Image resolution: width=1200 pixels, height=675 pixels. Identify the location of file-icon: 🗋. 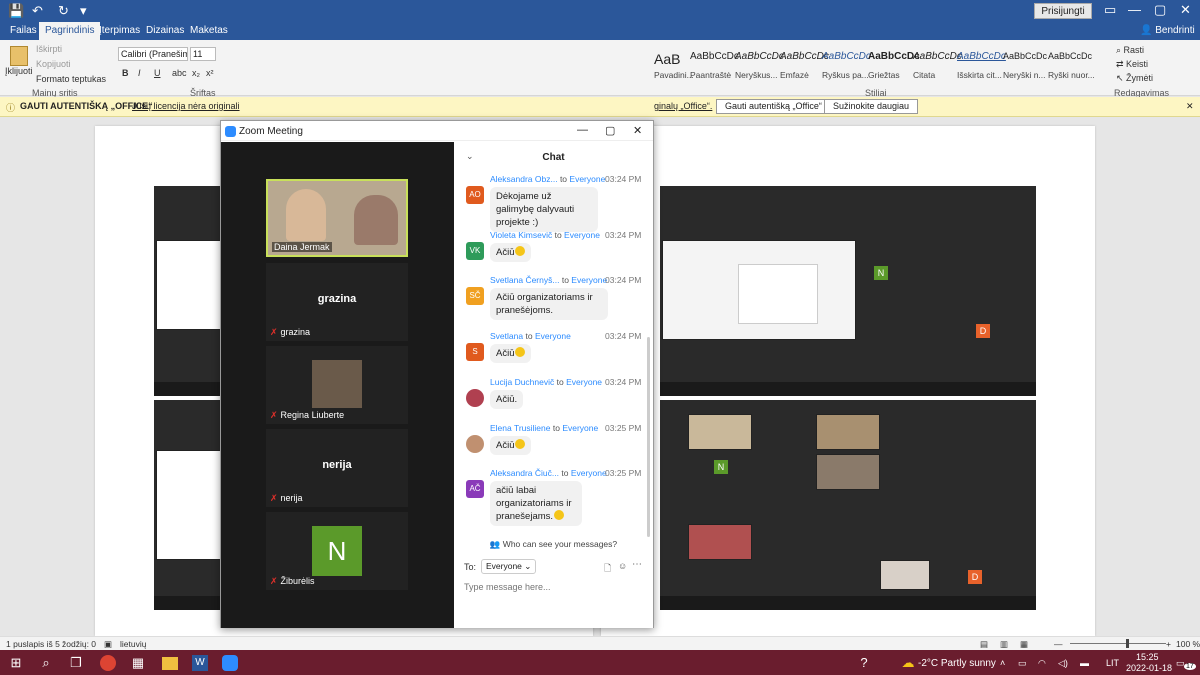
(607, 569).